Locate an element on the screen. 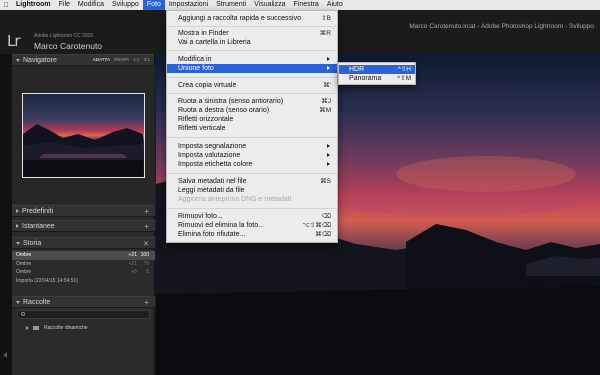 Image resolution: width=600 pixels, height=375 pixels. shortcut-label: ⌘S is located at coordinates (325, 181).